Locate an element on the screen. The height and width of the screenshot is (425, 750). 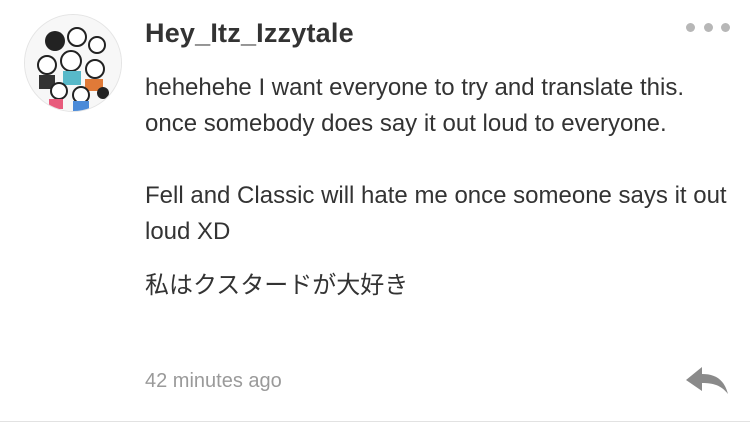
reply-button is located at coordinates (707, 381).